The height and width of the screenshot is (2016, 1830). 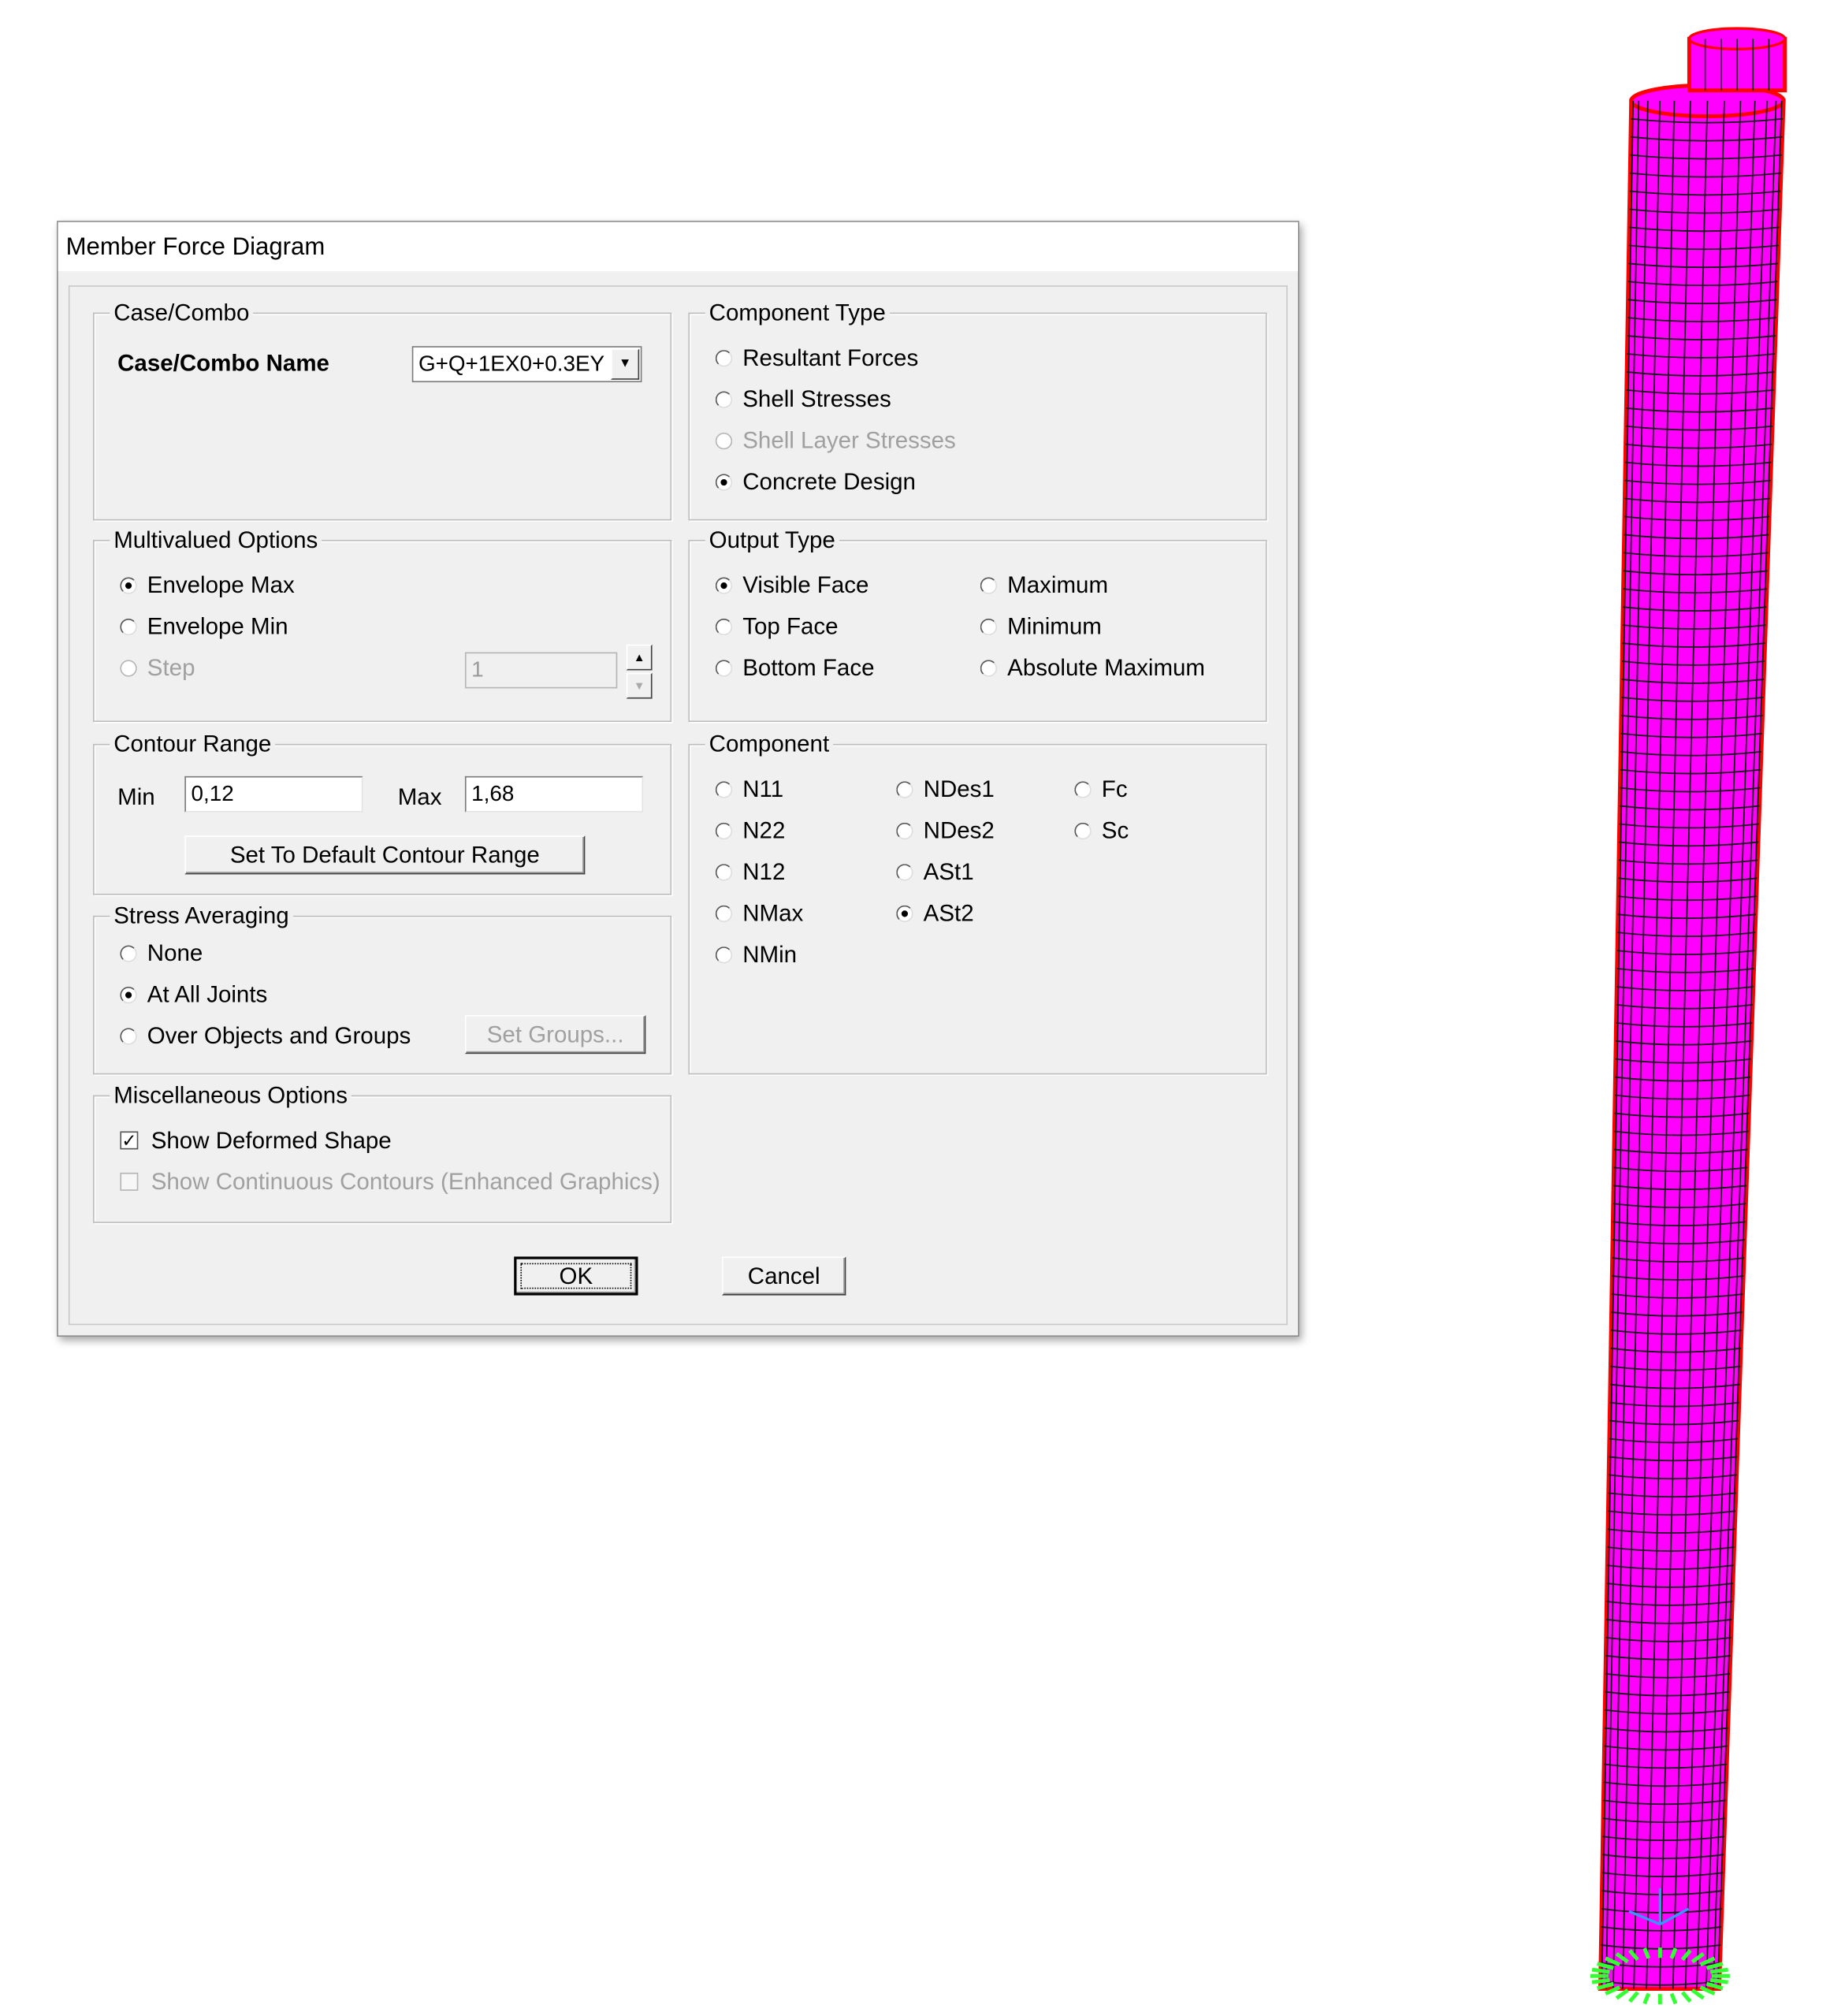 I want to click on radio-resultant-forces: Resultant Forces, so click(x=817, y=357).